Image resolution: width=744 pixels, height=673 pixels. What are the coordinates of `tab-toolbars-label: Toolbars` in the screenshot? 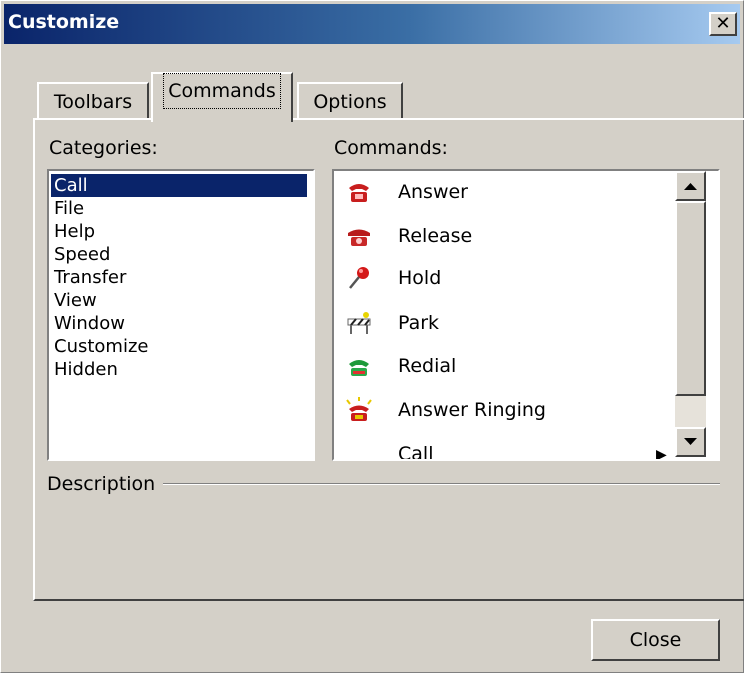 It's located at (93, 102).